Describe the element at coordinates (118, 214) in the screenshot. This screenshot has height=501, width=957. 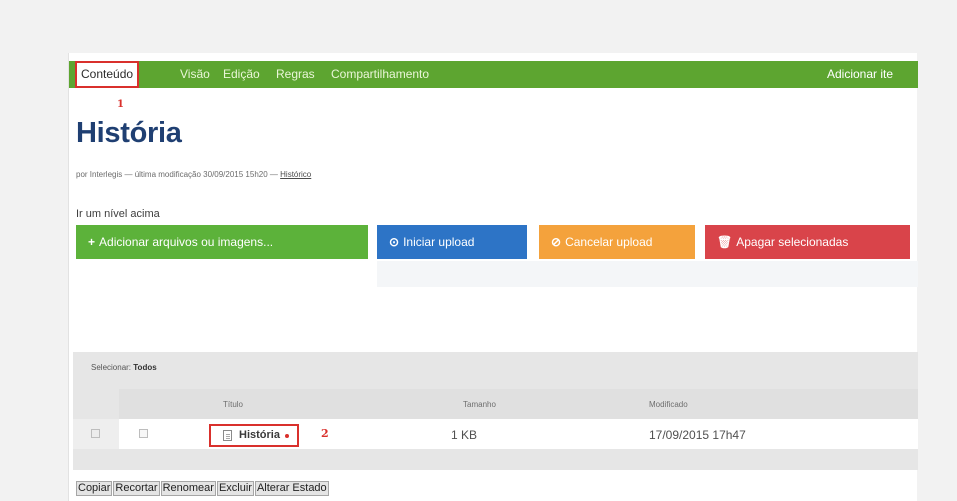
I see `up-one-level-link: Ir um nível acima` at that location.